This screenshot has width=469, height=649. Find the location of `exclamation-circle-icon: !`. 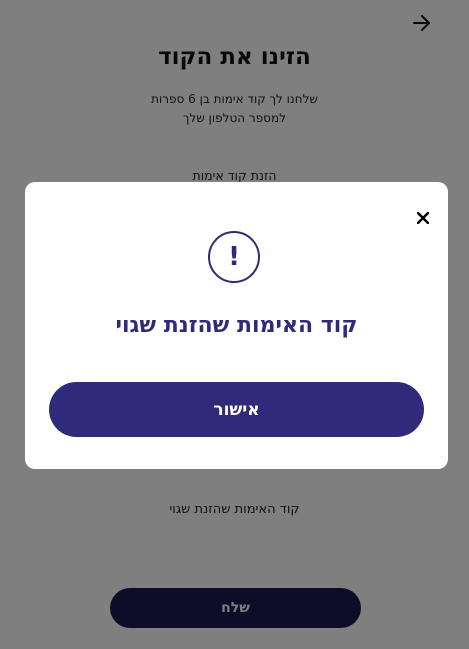

exclamation-circle-icon: ! is located at coordinates (234, 257).